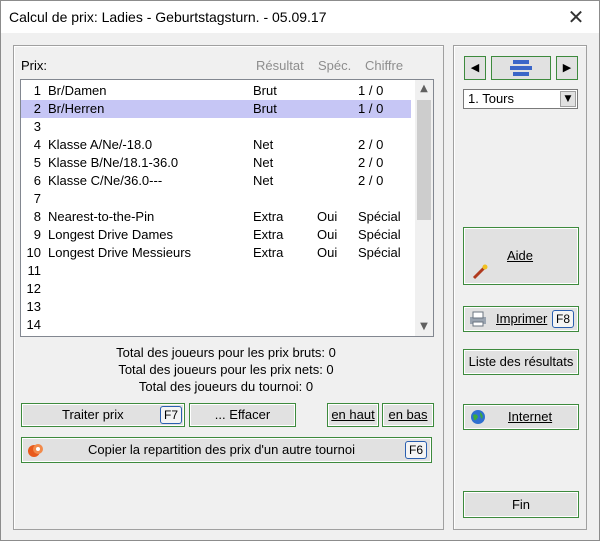 The image size is (600, 541). I want to click on copy-icon, so click(36, 454).